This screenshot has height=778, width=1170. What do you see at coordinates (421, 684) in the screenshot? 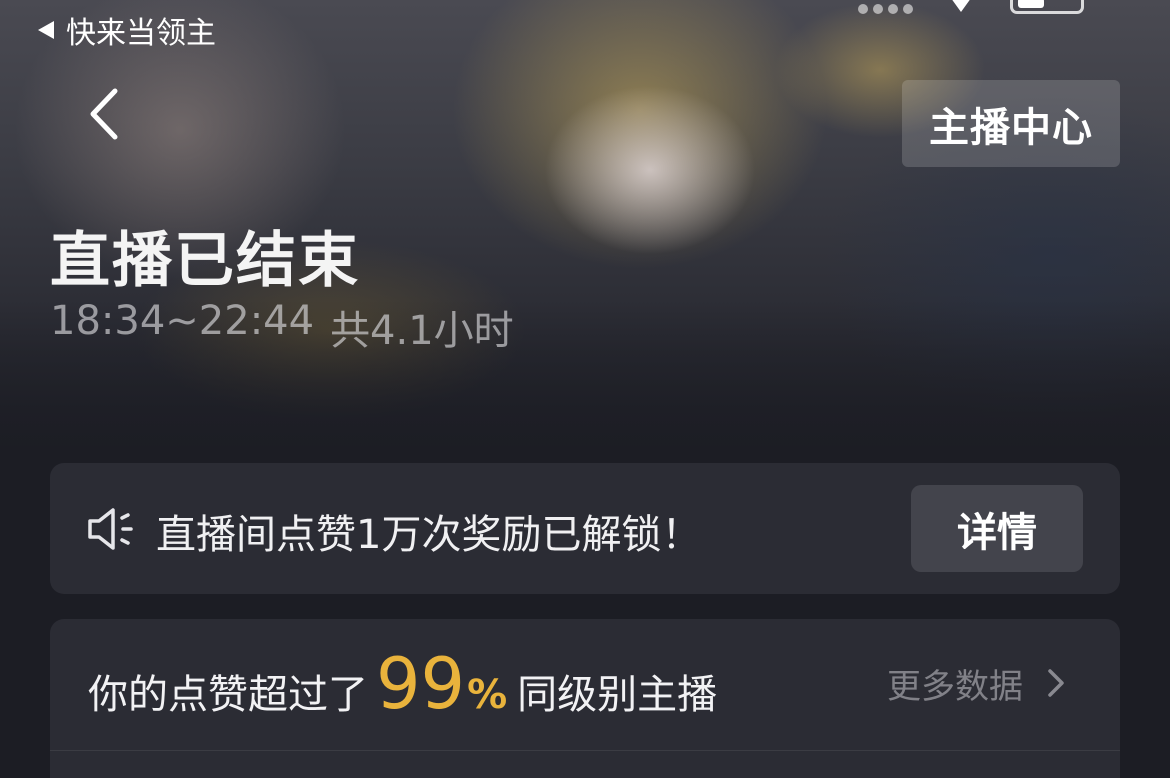
I see `ranking-percent-value: 99` at bounding box center [421, 684].